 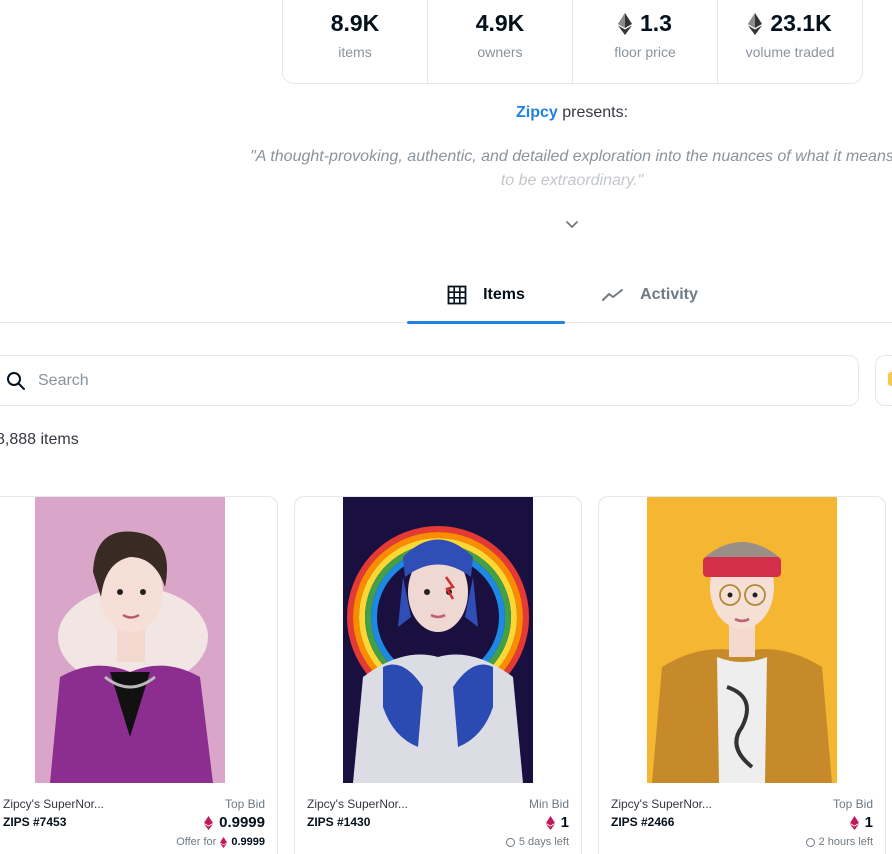 I want to click on collection-tabs: Items Activity, so click(x=446, y=295).